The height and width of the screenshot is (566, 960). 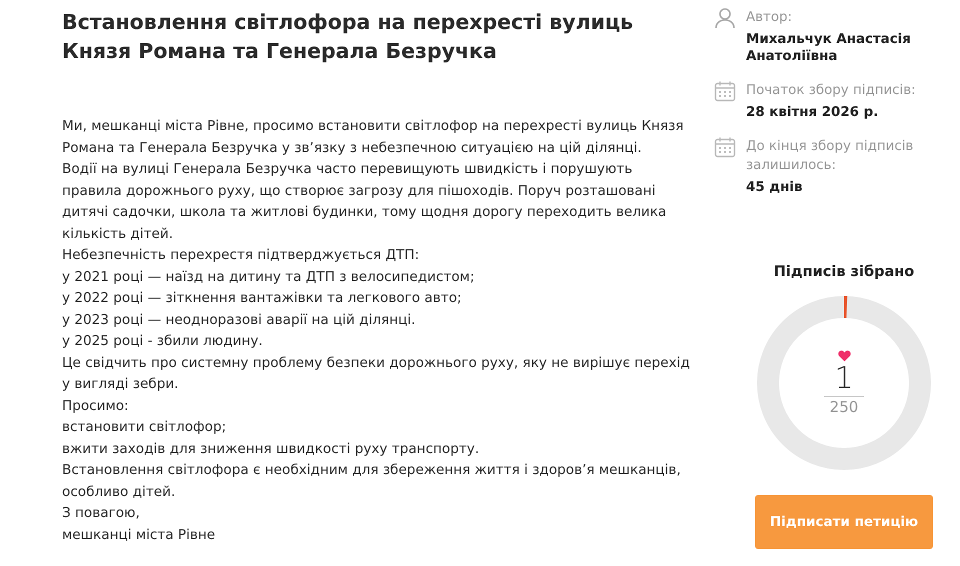 What do you see at coordinates (770, 18) in the screenshot?
I see `info-label: Автор:` at bounding box center [770, 18].